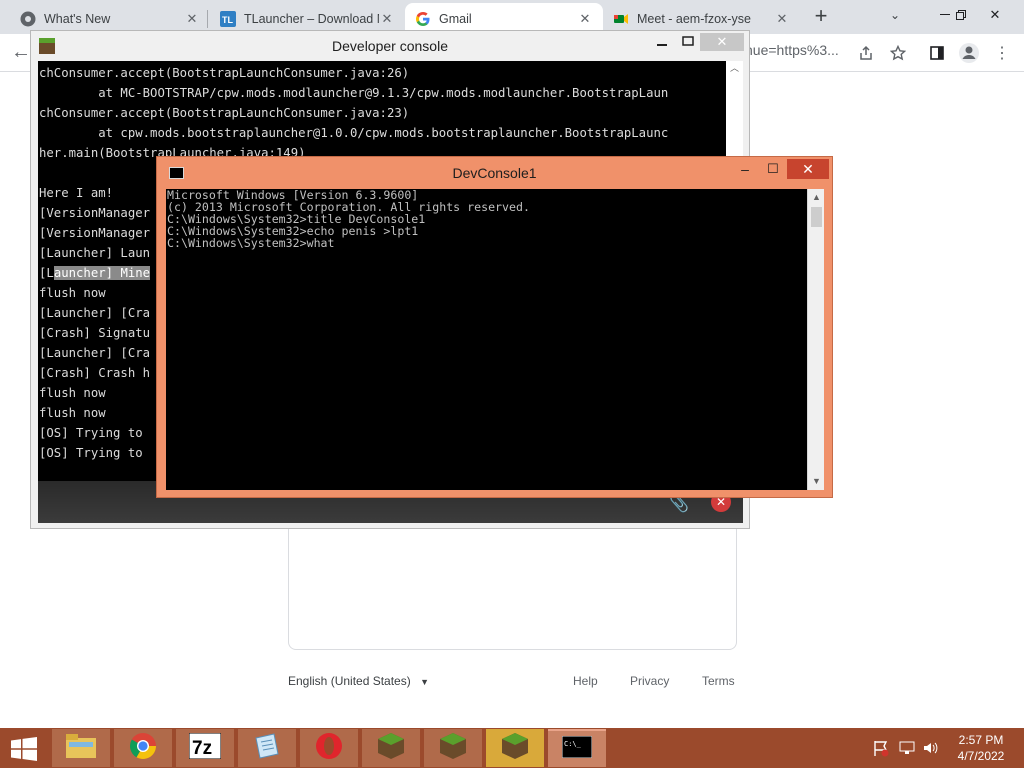  What do you see at coordinates (745, 170) in the screenshot?
I see `minimize-button: –` at bounding box center [745, 170].